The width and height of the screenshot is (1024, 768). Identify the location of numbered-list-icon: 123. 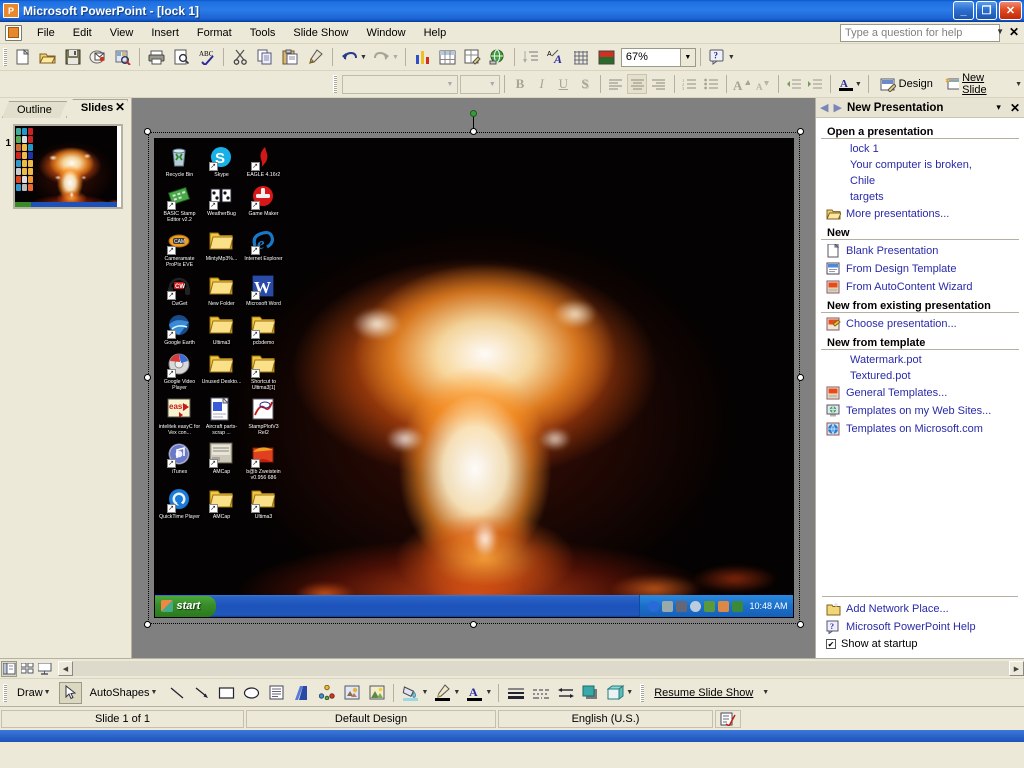
(690, 84).